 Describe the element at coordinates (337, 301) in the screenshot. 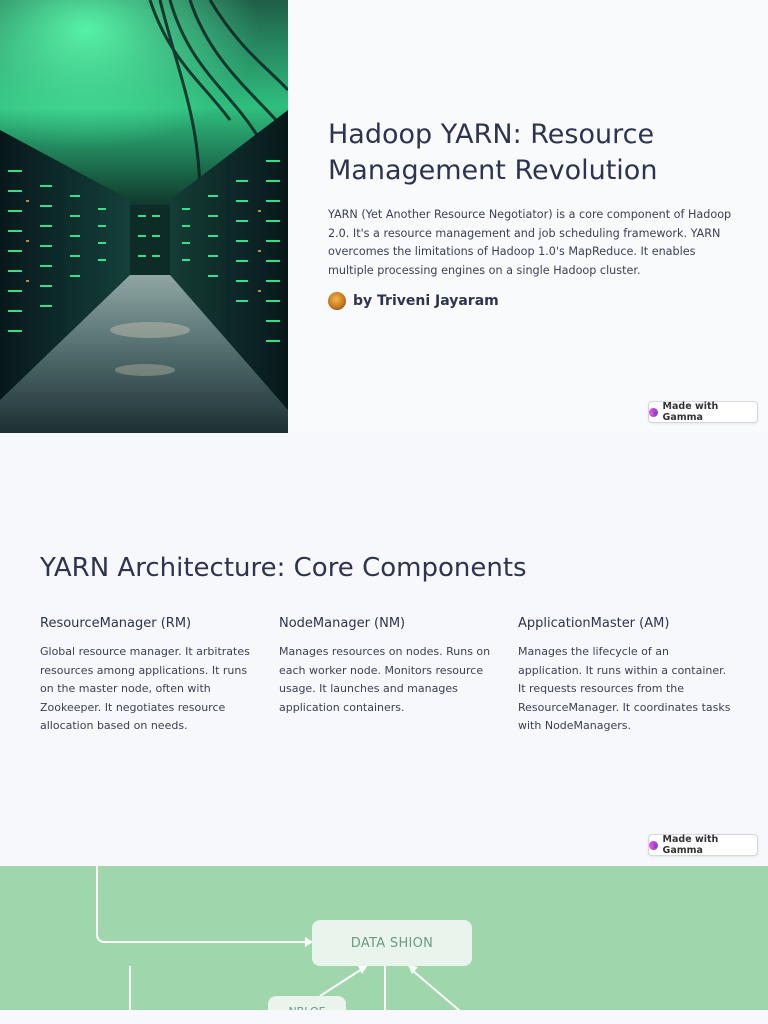

I see `author-avatar` at that location.